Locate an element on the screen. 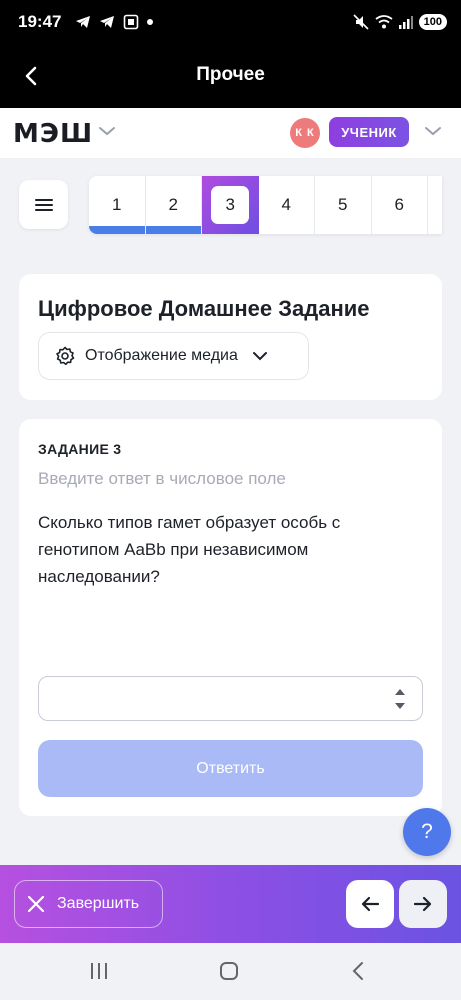 This screenshot has height=1000, width=461. dot-icon is located at coordinates (150, 22).